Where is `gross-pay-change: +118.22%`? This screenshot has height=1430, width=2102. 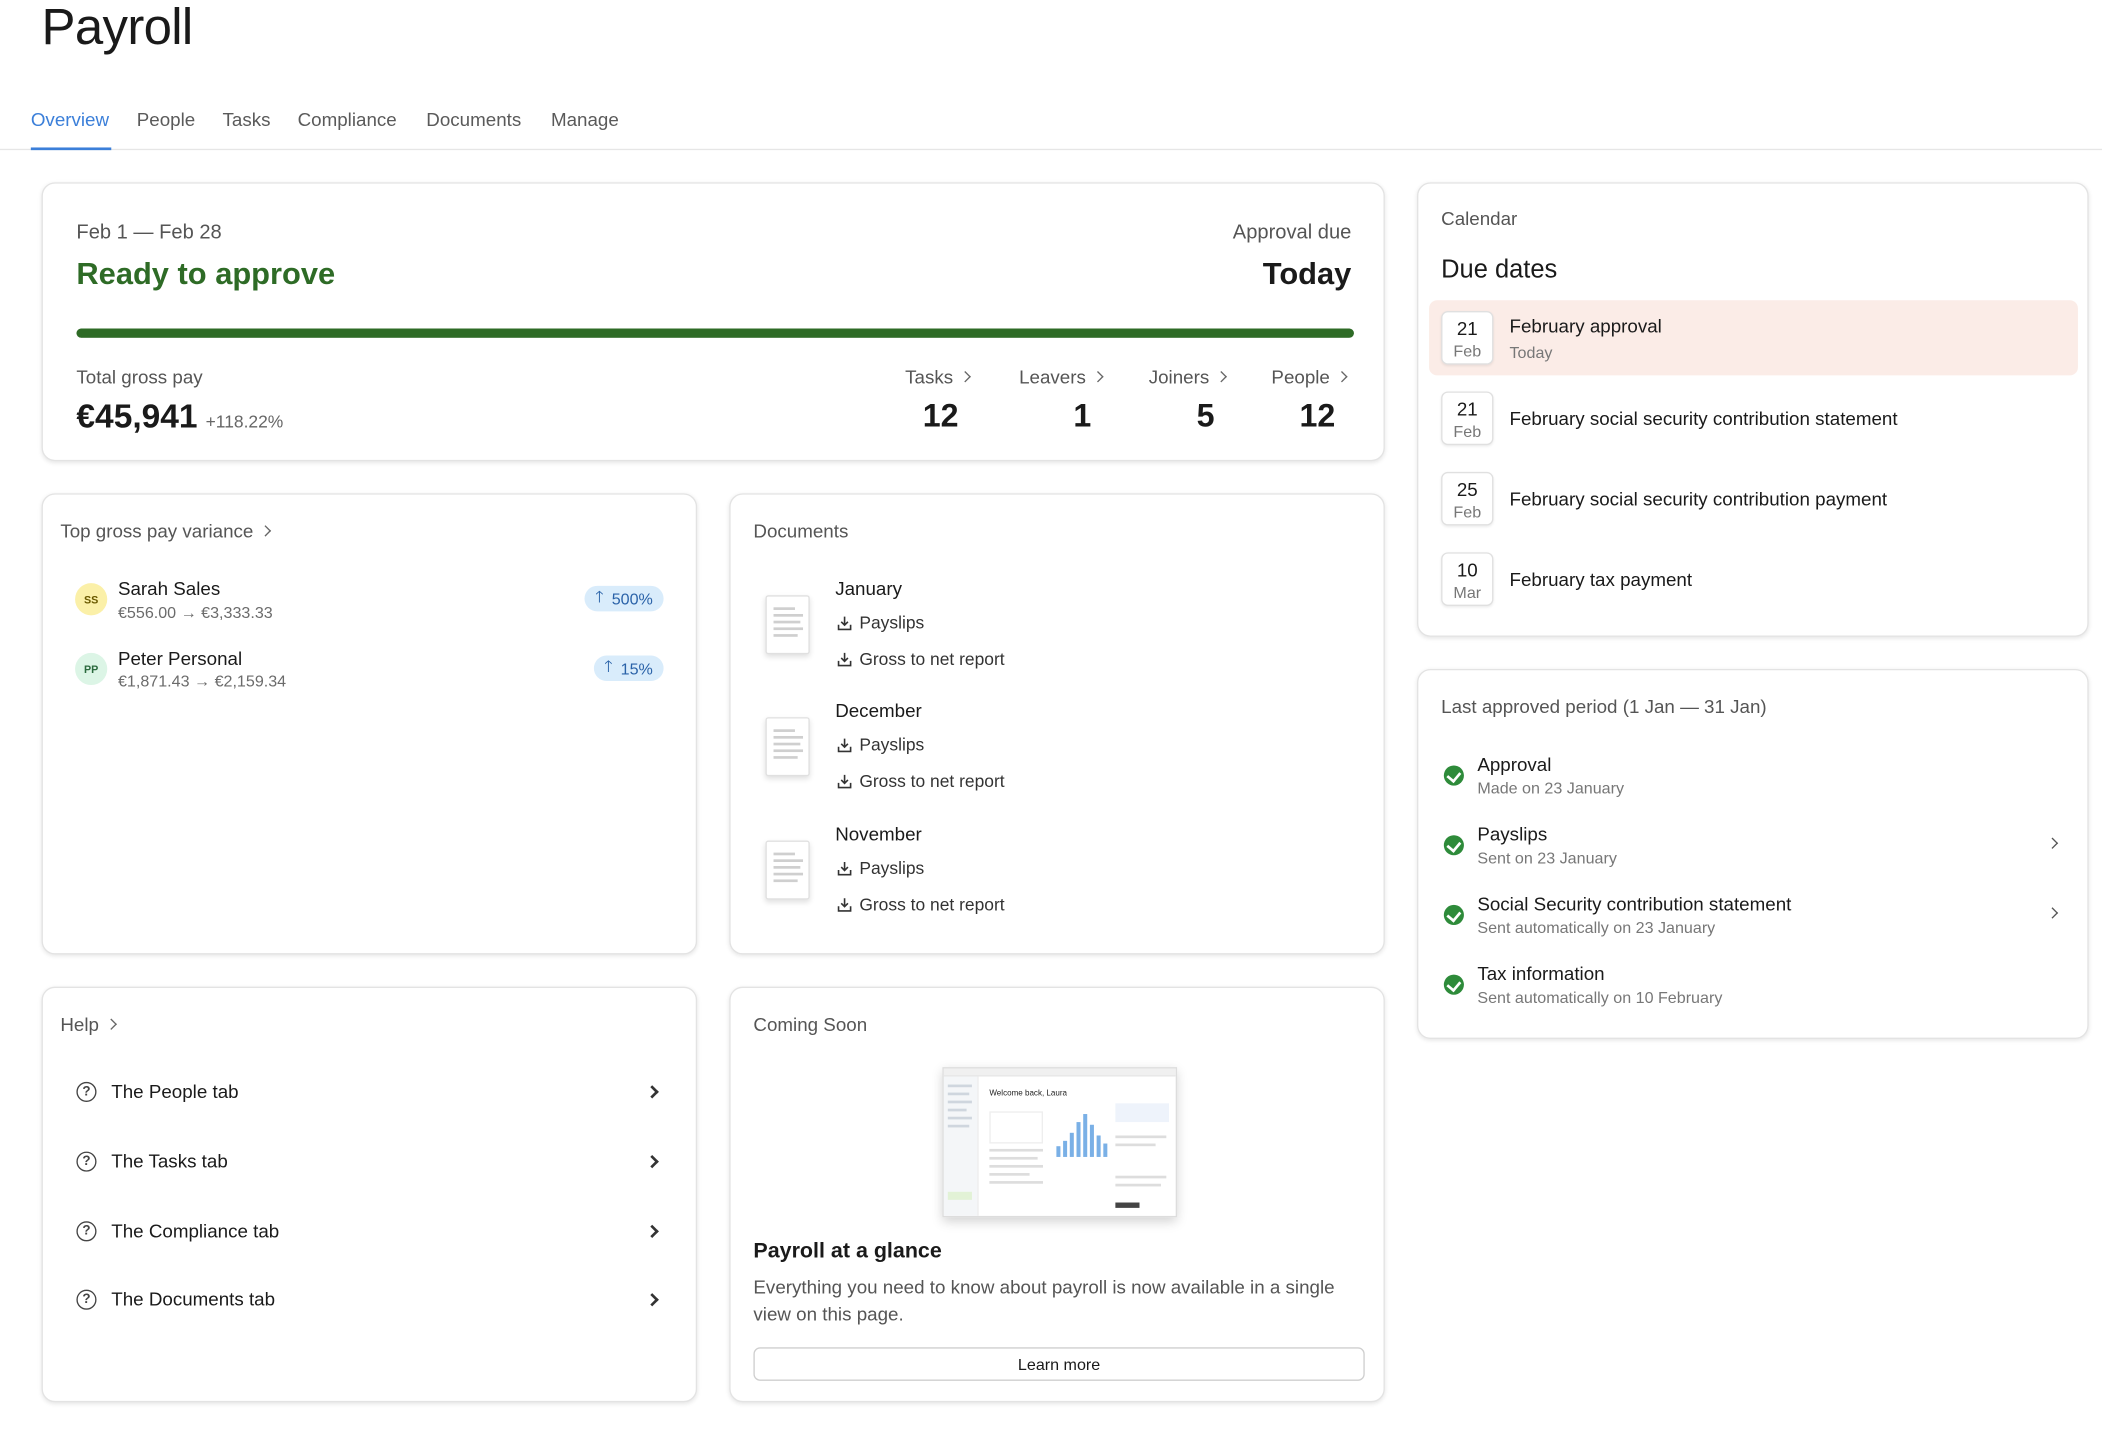 gross-pay-change: +118.22% is located at coordinates (244, 421).